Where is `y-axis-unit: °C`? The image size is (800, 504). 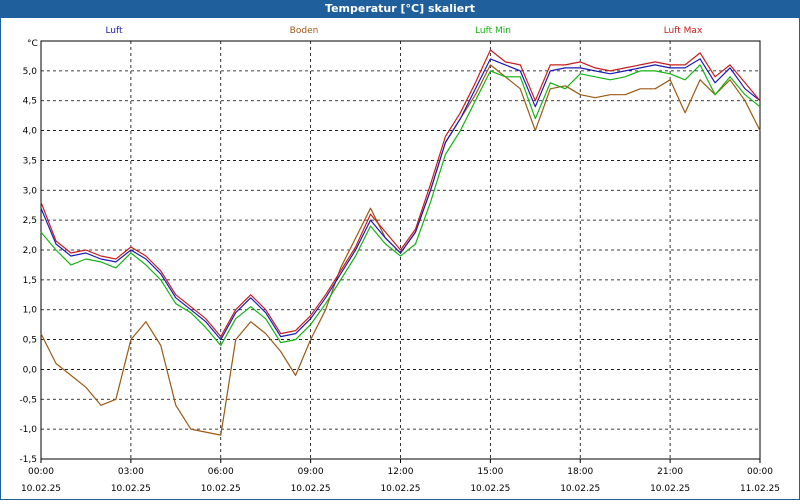 y-axis-unit: °C is located at coordinates (32, 44).